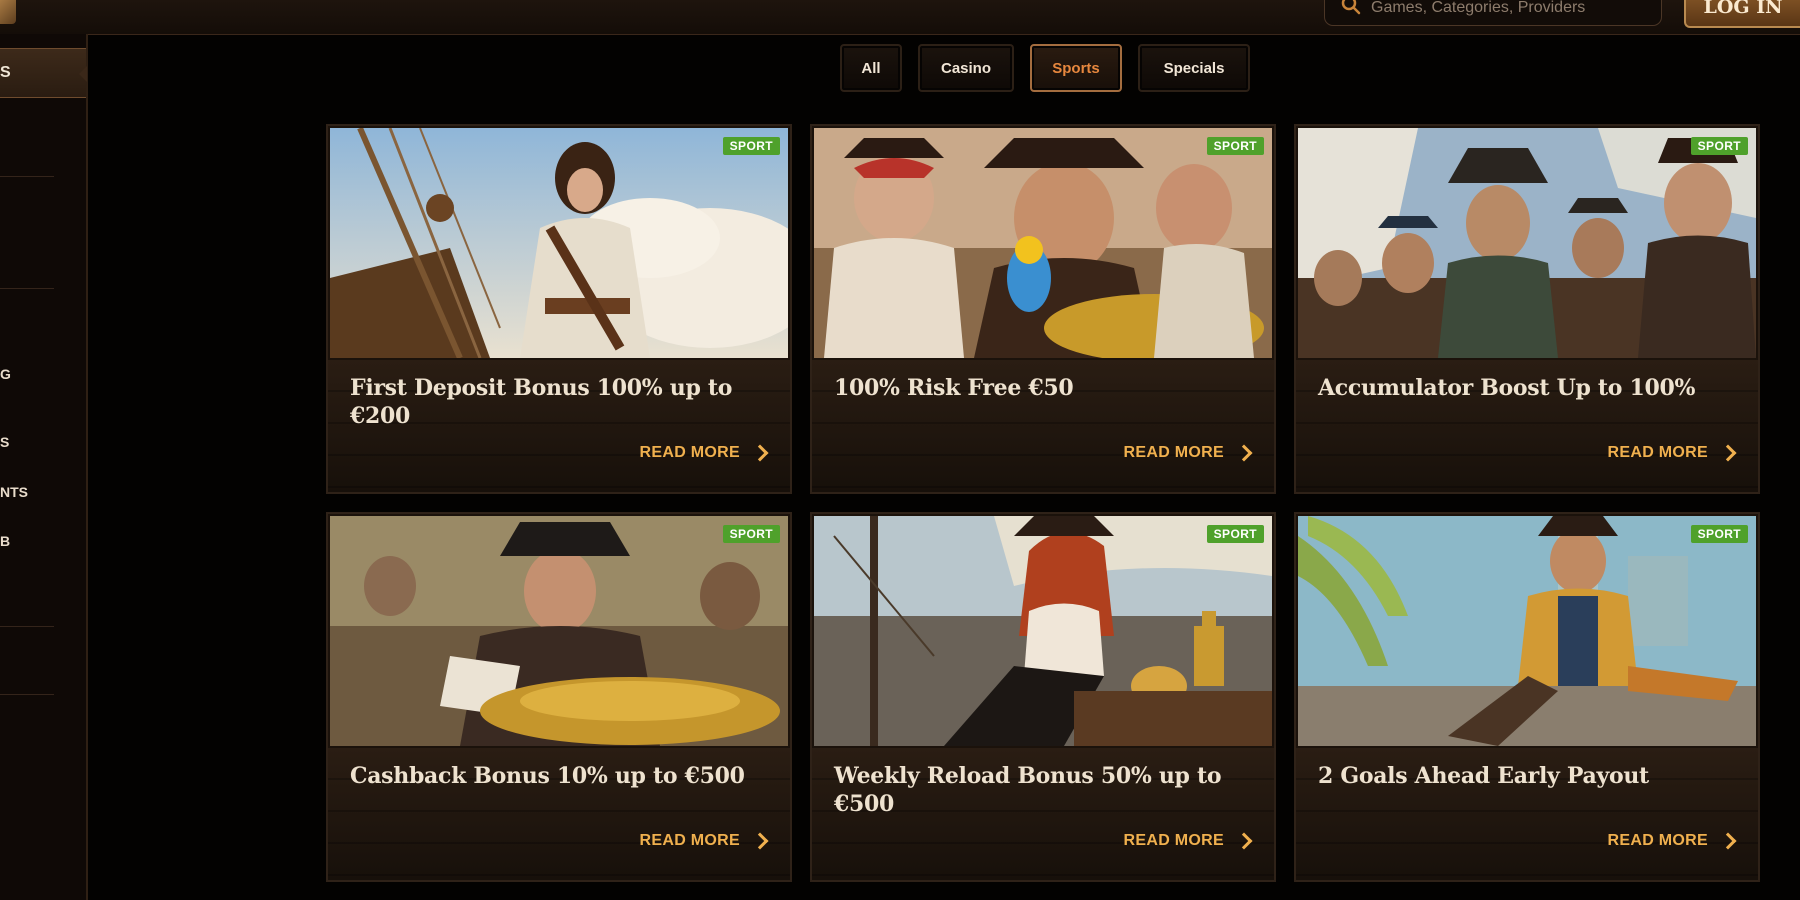 This screenshot has height=900, width=1800. I want to click on promo-title: 2 Goals Ahead Early Payout, so click(1483, 776).